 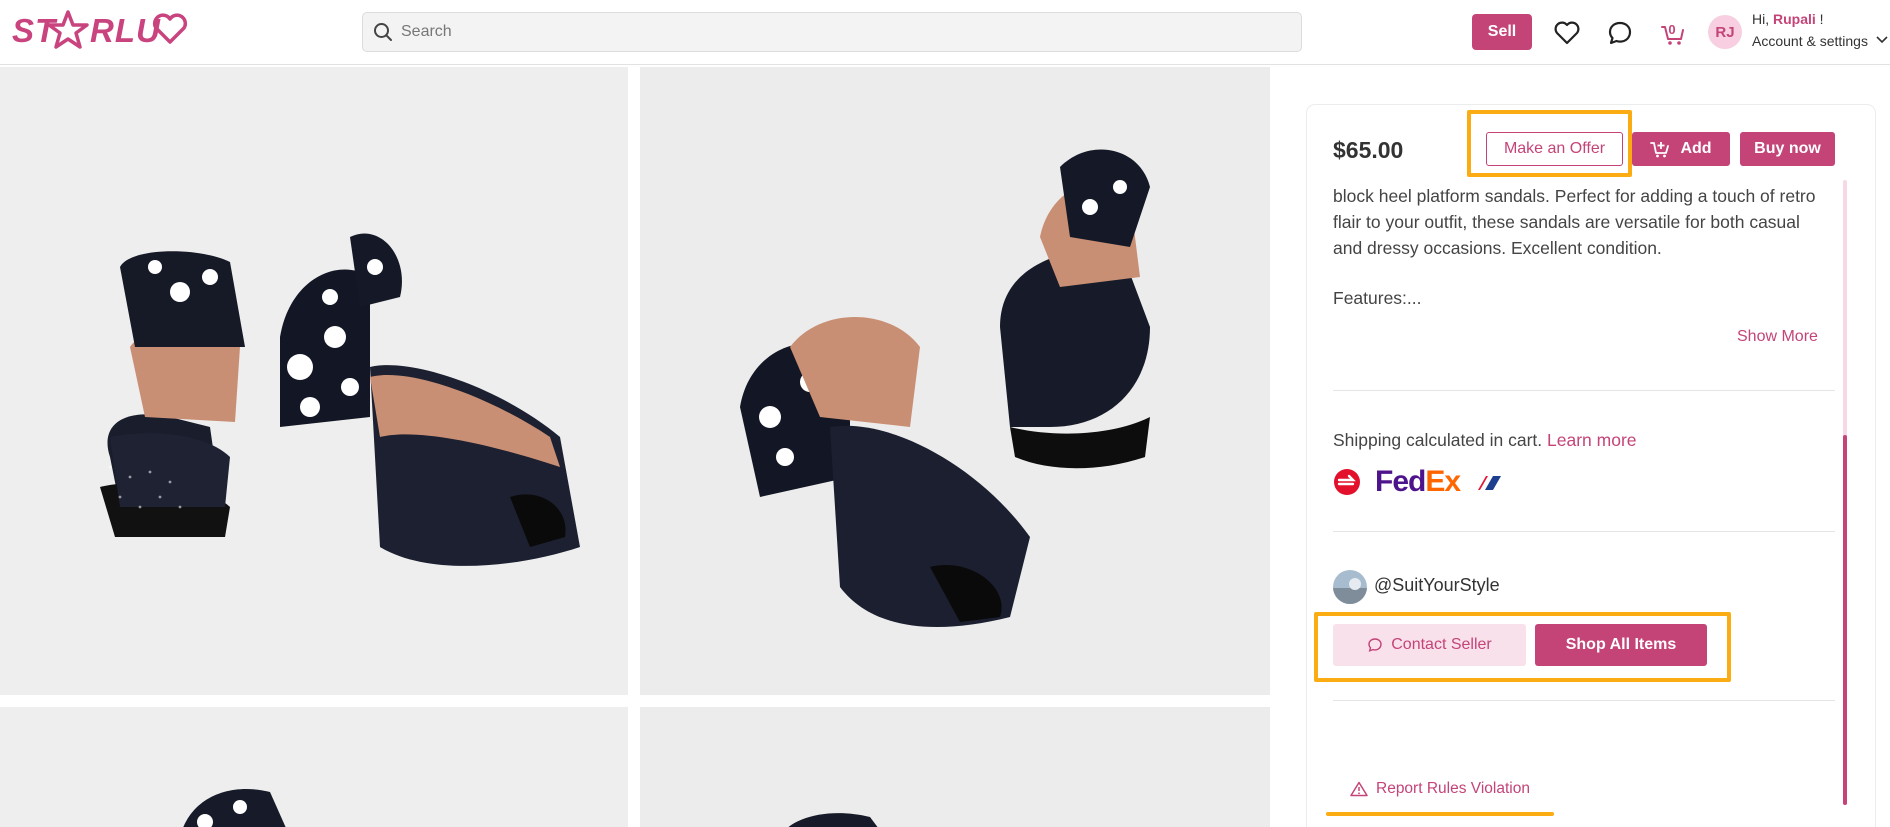 What do you see at coordinates (125, 30) in the screenshot?
I see `svg-text: RLU` at bounding box center [125, 30].